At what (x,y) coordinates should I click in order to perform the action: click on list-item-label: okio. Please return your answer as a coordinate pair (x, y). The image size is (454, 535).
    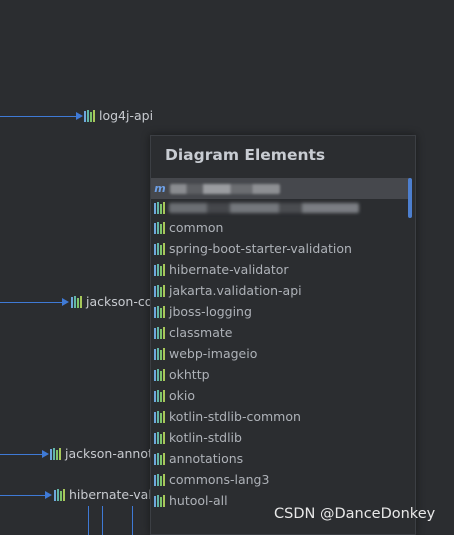
    Looking at the image, I should click on (182, 395).